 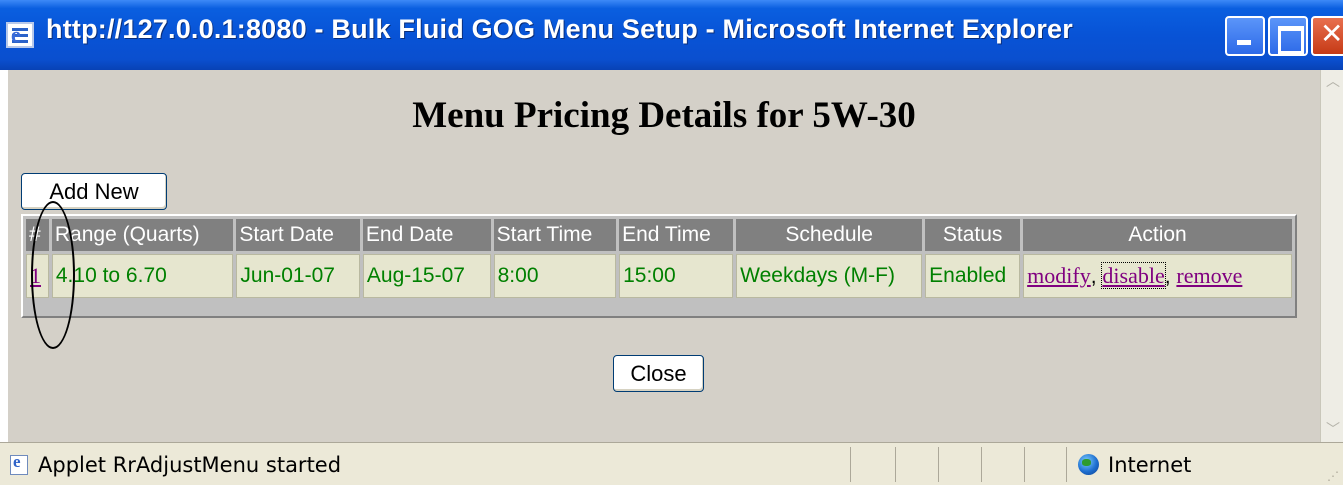 I want to click on column-header-range: Range (Quarts), so click(x=142, y=235).